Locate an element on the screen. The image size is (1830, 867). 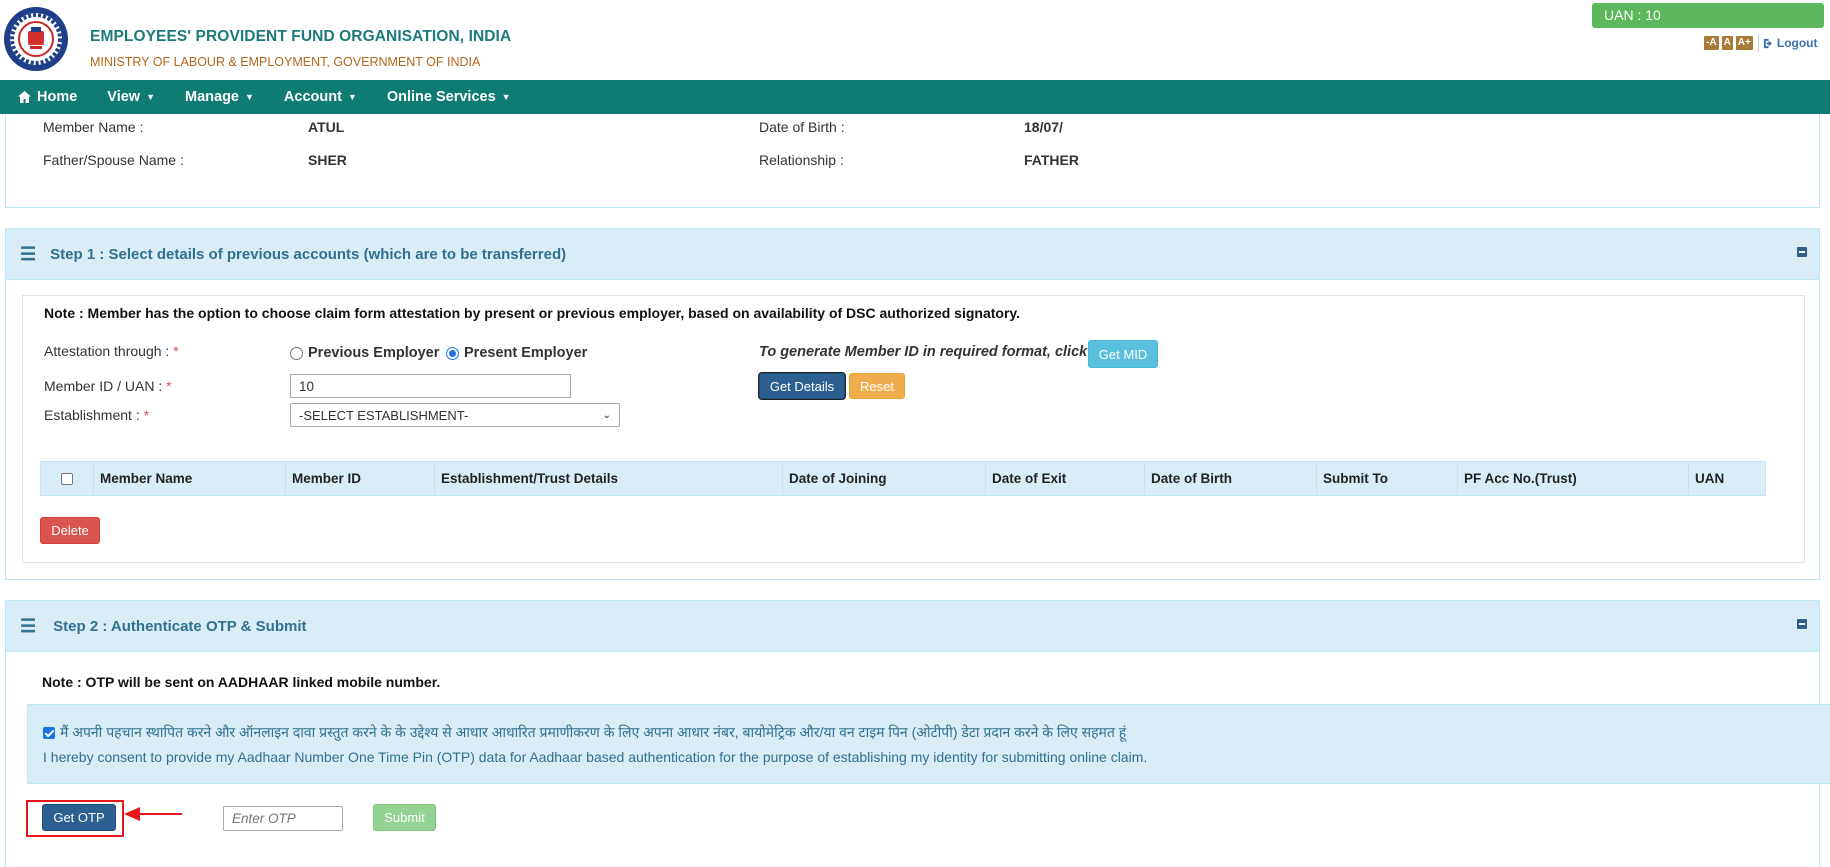
select-all-checkbox is located at coordinates (67, 478).